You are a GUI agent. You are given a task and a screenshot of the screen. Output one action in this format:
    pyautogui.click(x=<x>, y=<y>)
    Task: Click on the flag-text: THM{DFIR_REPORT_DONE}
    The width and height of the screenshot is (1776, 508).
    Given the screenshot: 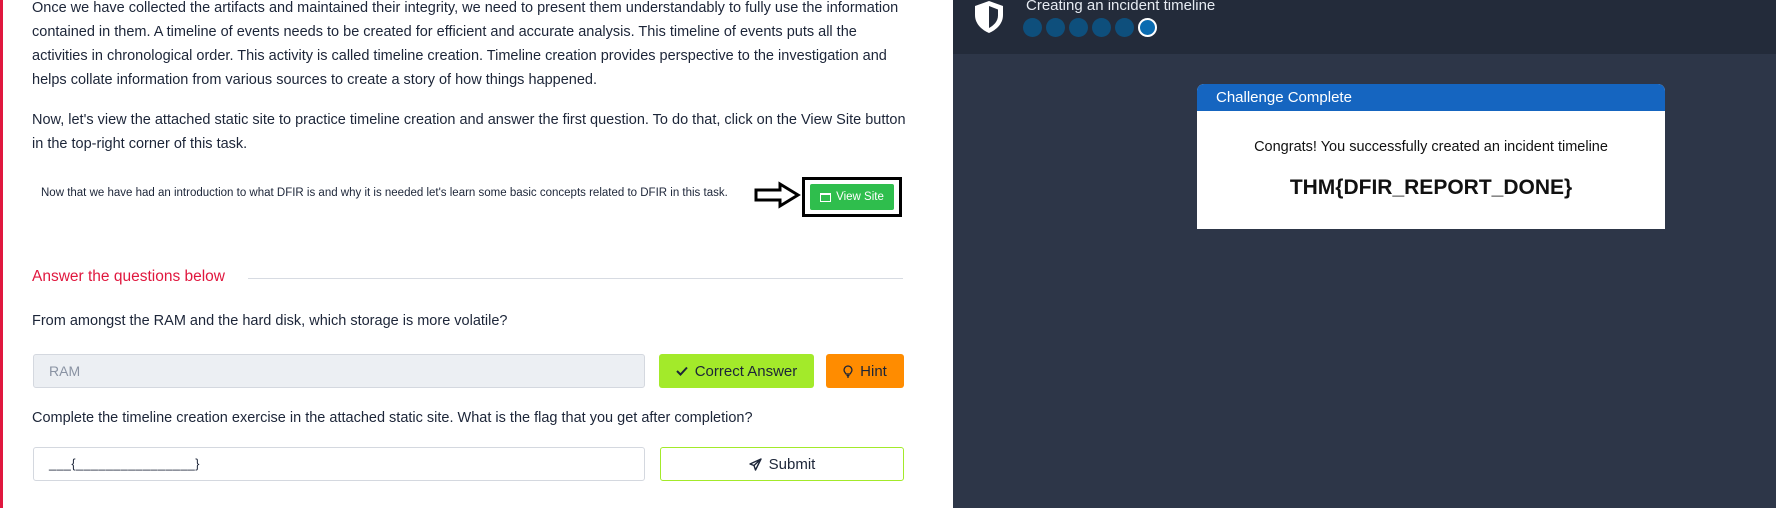 What is the action you would take?
    pyautogui.click(x=1431, y=187)
    